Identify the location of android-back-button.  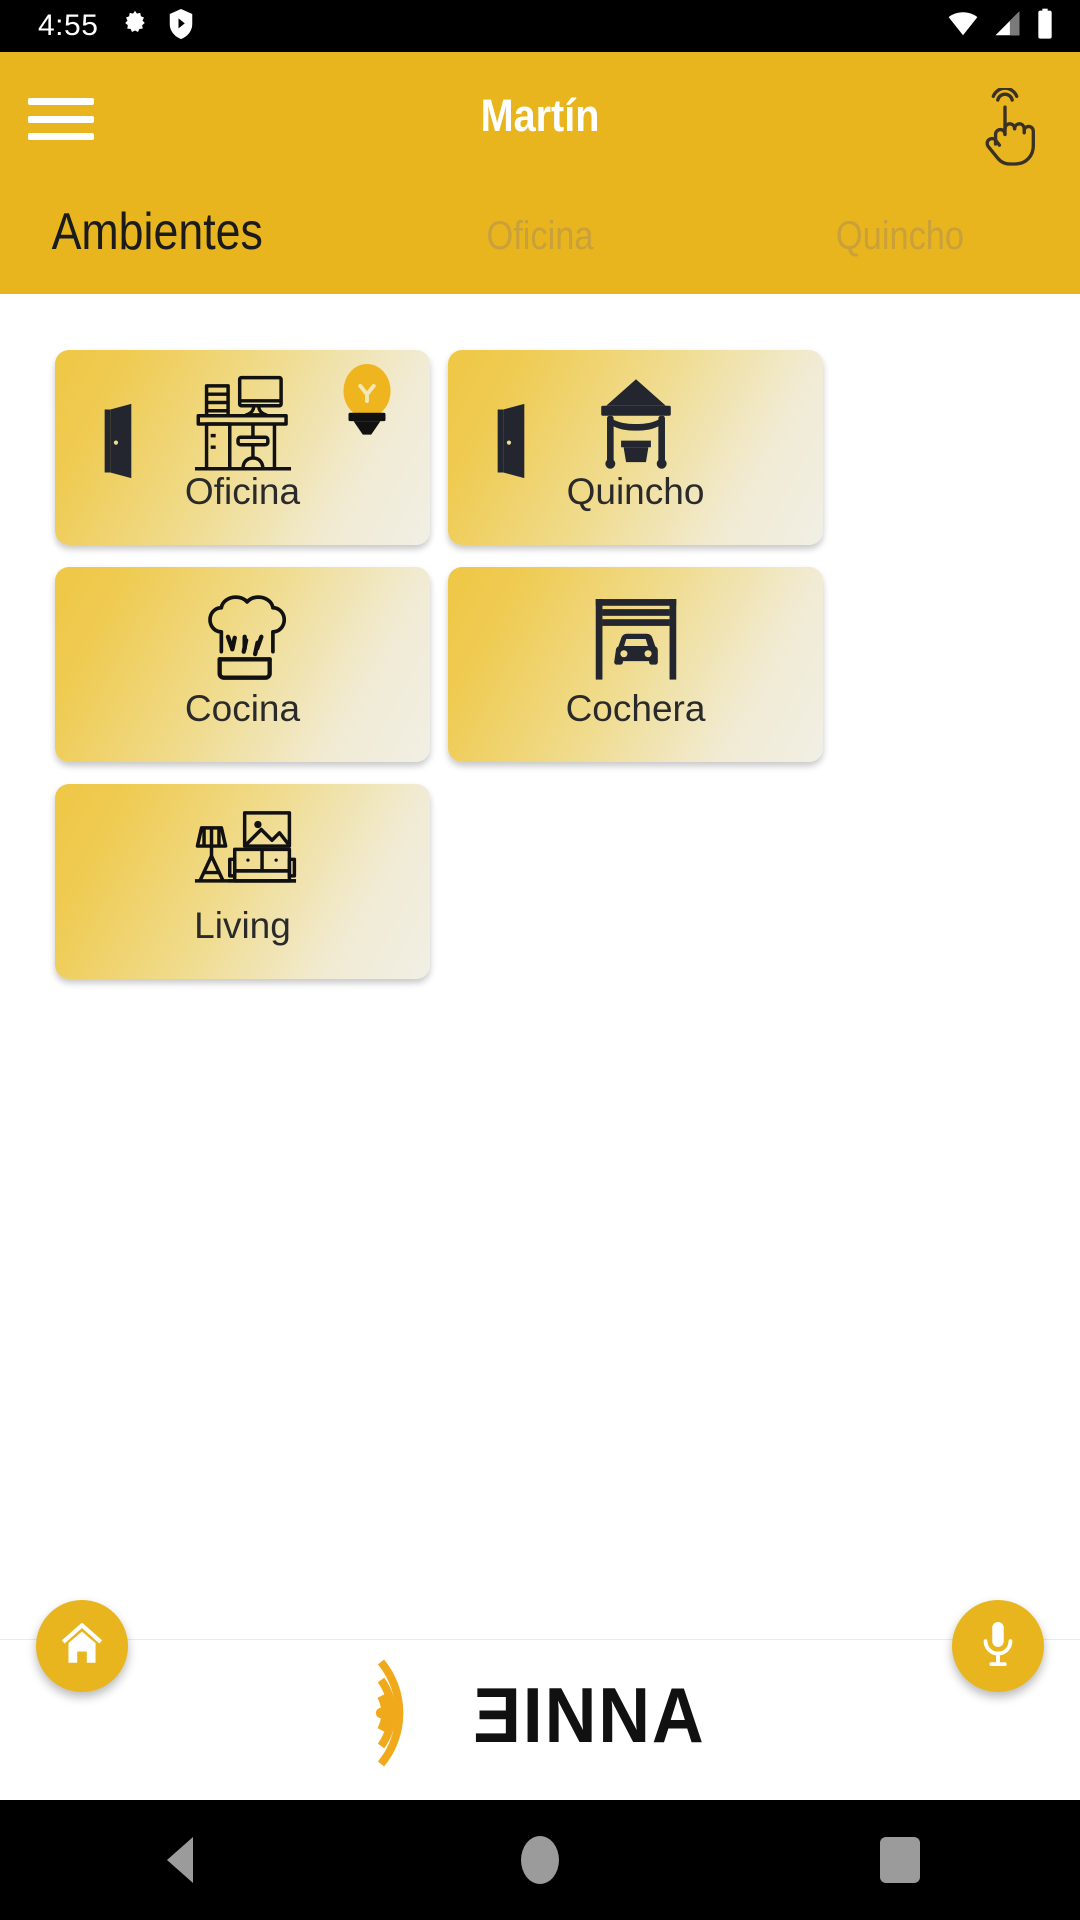
(180, 1860).